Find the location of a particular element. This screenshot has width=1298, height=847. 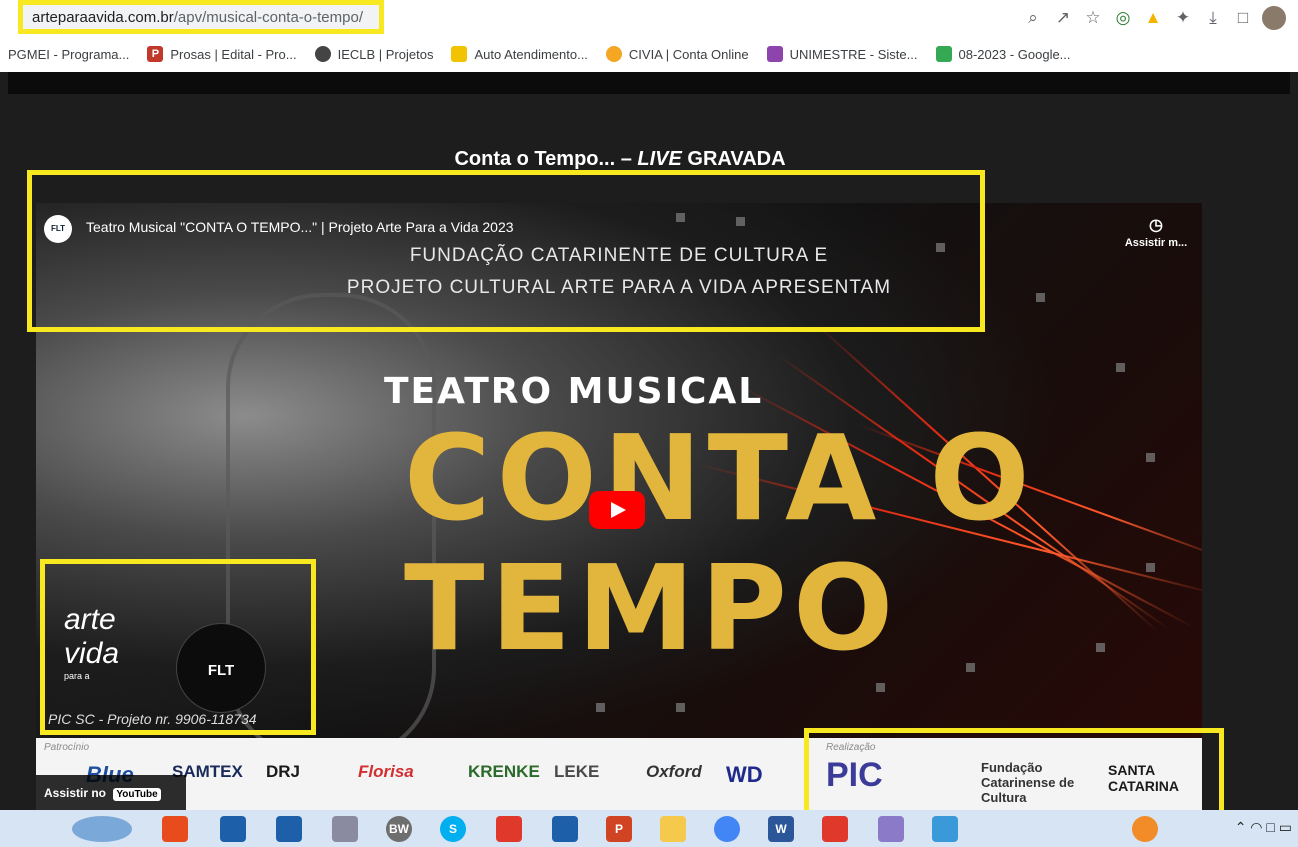

tempo-text: TEMPO is located at coordinates (652, 608).